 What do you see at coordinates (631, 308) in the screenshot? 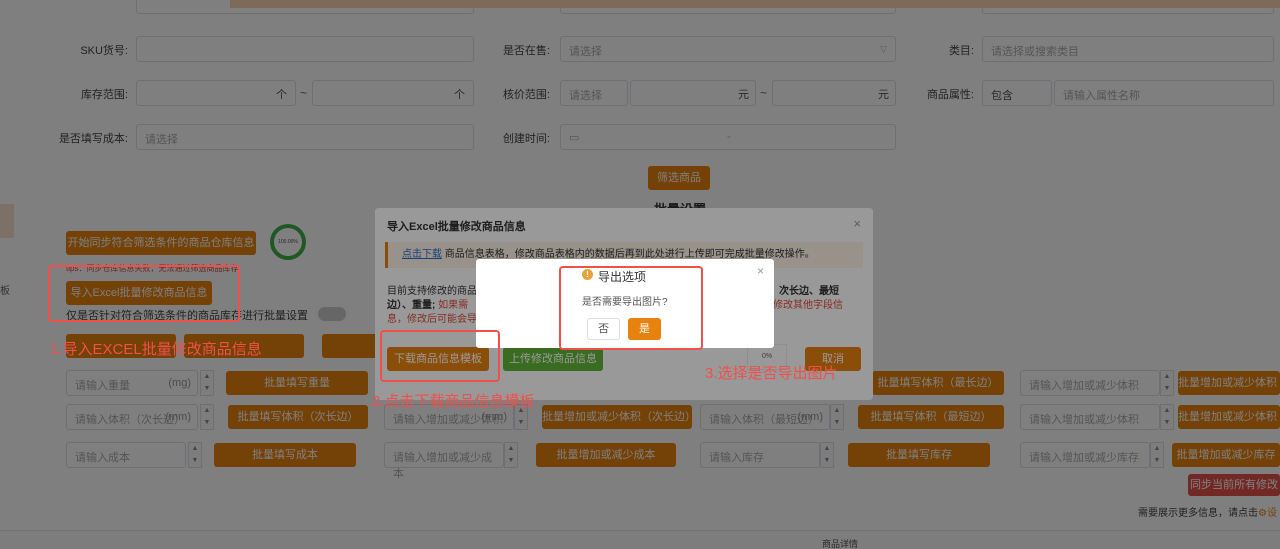
I see `highlight-export` at bounding box center [631, 308].